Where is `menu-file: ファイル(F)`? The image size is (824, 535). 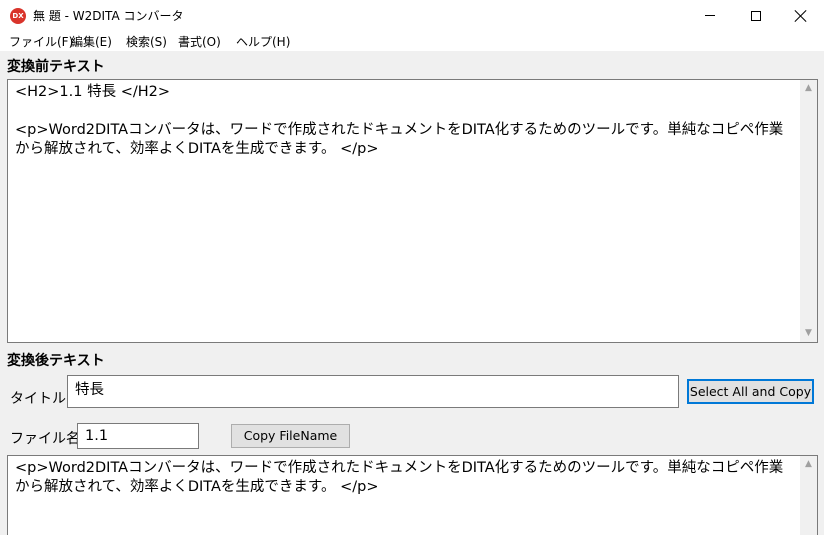 menu-file: ファイル(F) is located at coordinates (41, 41).